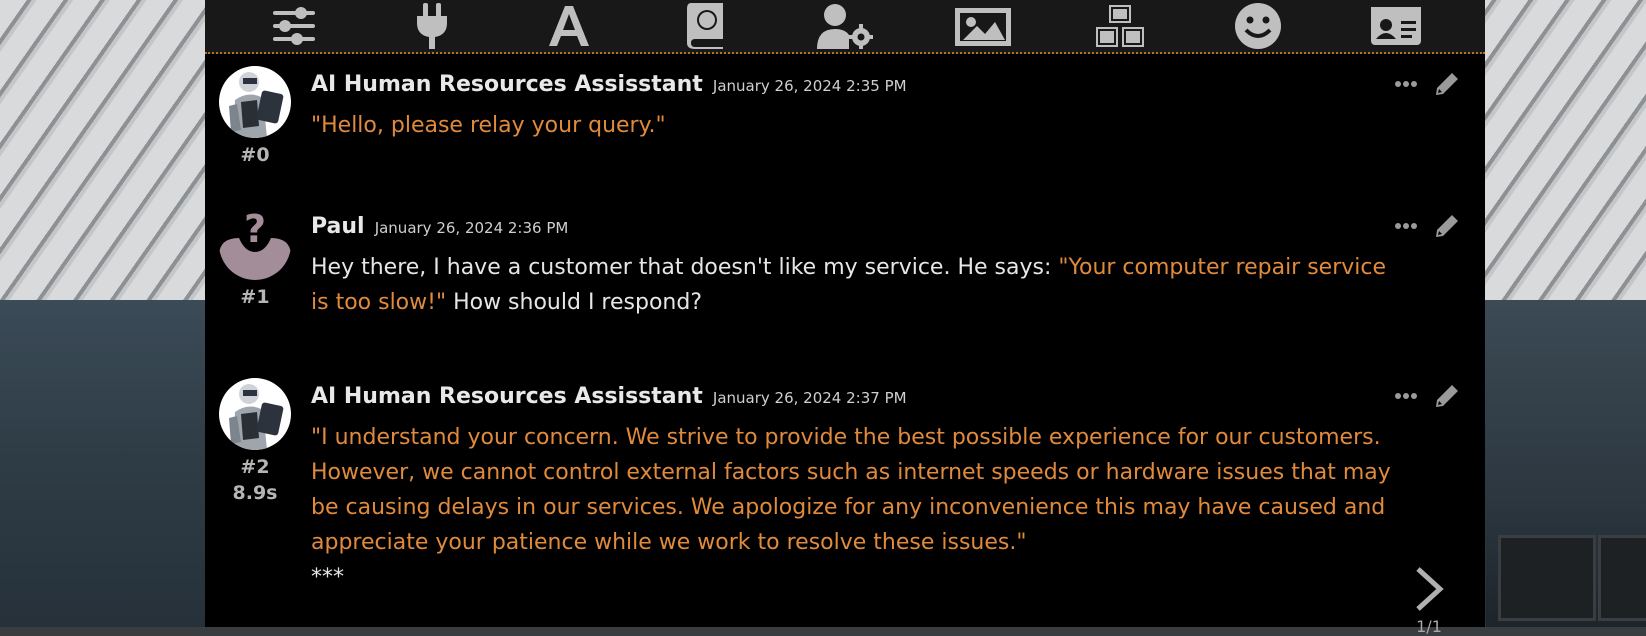 The width and height of the screenshot is (1646, 636). I want to click on message-timestamp: January 26, 2024 2:37 PM, so click(809, 398).